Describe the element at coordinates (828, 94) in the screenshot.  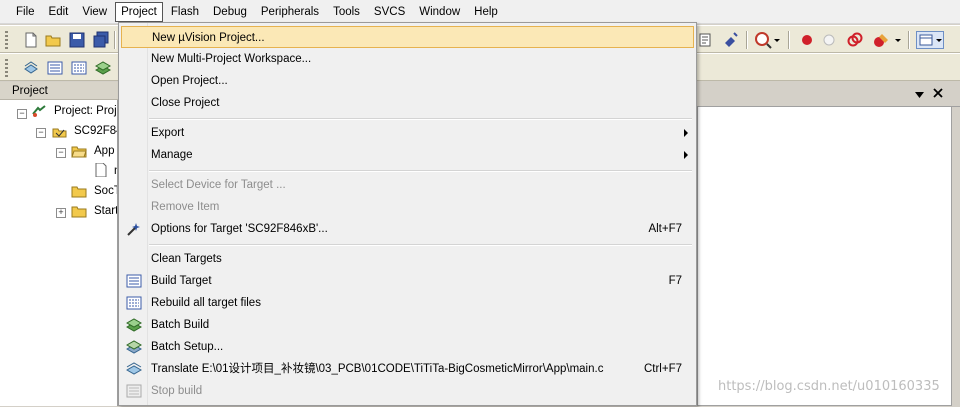
I see `editor-tab-bar` at that location.